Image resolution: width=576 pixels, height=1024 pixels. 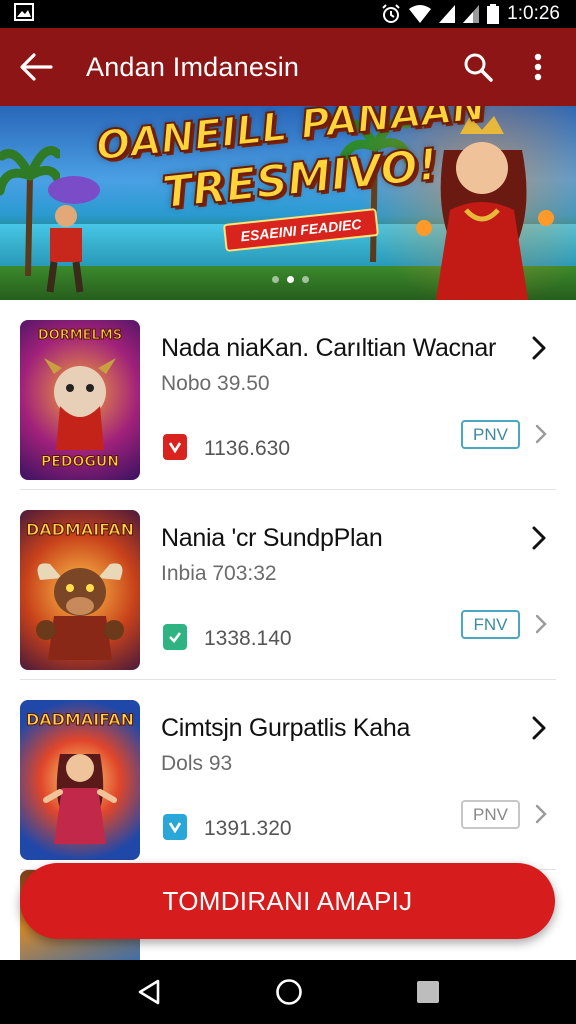 I want to click on game-price: Nobo 39.50, so click(x=215, y=383).